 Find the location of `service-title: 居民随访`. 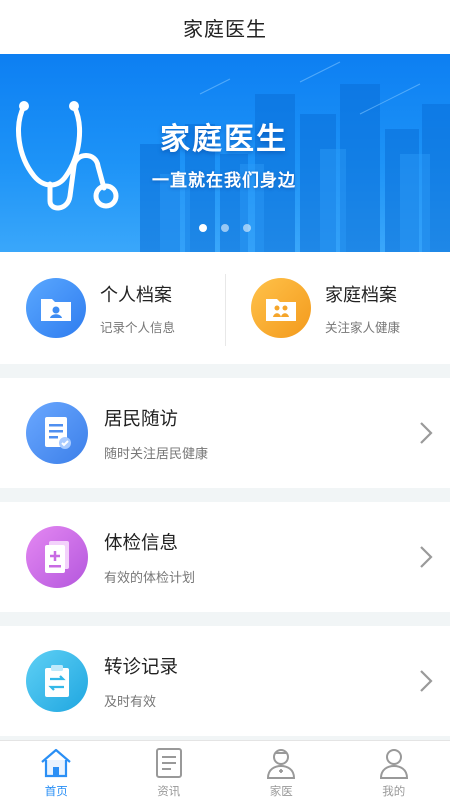

service-title: 居民随访 is located at coordinates (141, 419).